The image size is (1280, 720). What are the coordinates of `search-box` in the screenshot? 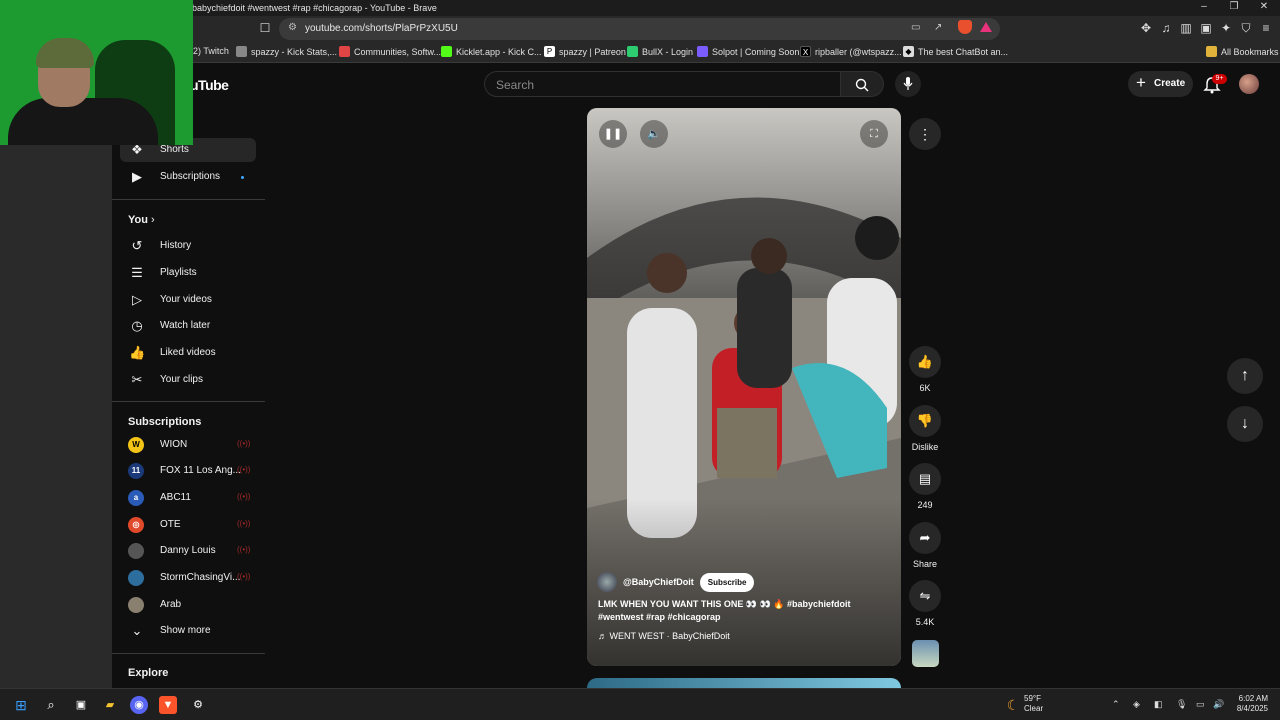 It's located at (662, 84).